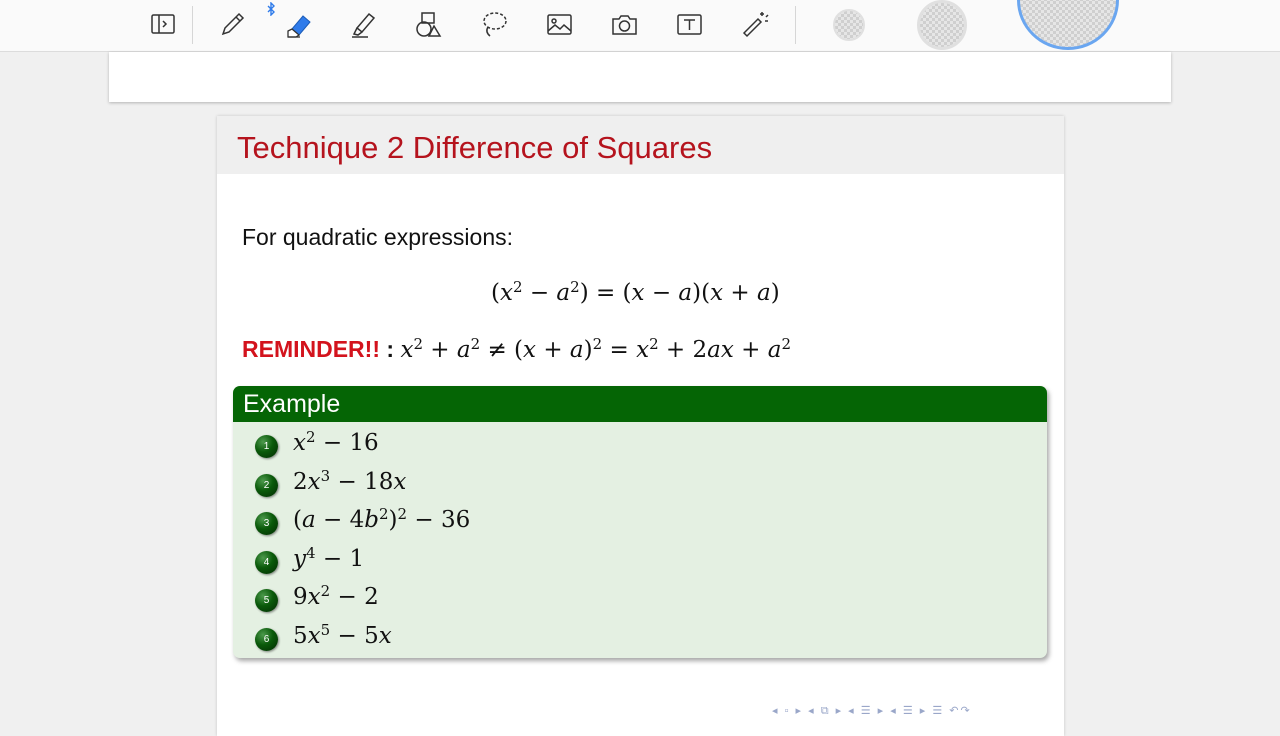 Image resolution: width=1280 pixels, height=736 pixels. Describe the element at coordinates (266, 485) in the screenshot. I see `numbered-bullet: 2` at that location.